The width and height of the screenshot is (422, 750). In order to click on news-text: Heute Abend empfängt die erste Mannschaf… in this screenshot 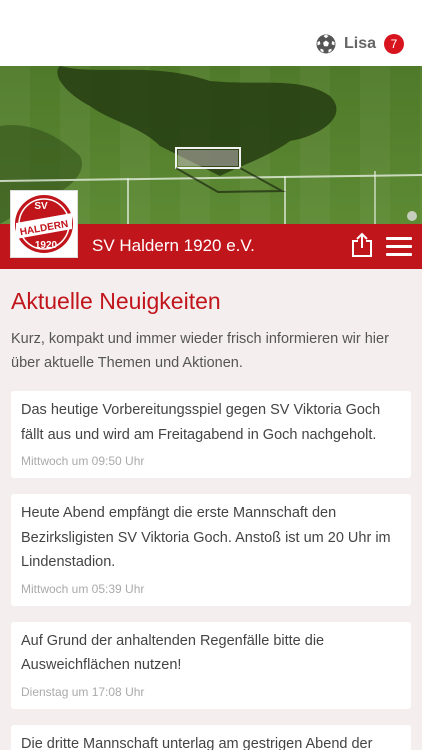, I will do `click(206, 537)`.